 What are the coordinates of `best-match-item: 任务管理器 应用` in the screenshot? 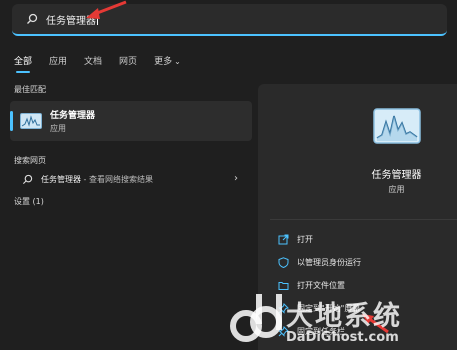 It's located at (131, 121).